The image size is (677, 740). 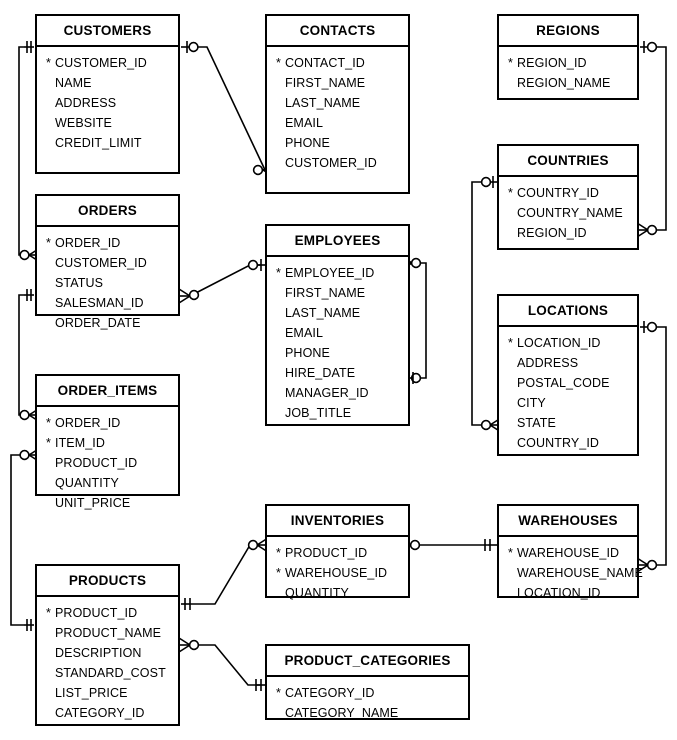 What do you see at coordinates (98, 322) in the screenshot?
I see `attribute-label: ORDER_DATE` at bounding box center [98, 322].